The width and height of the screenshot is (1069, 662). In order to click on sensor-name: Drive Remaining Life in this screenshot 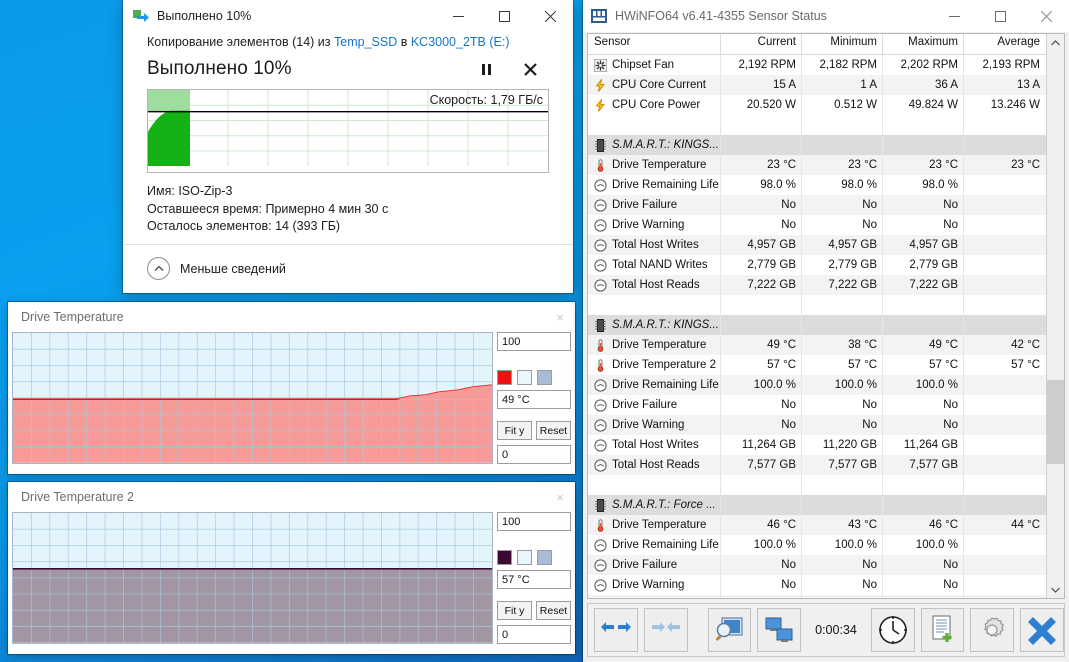, I will do `click(665, 545)`.